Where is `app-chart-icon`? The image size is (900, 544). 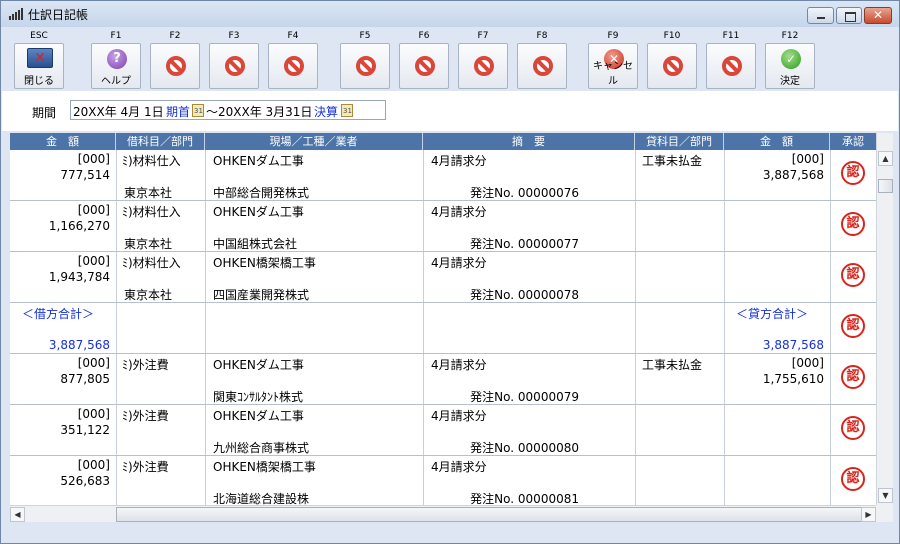 app-chart-icon is located at coordinates (16, 14).